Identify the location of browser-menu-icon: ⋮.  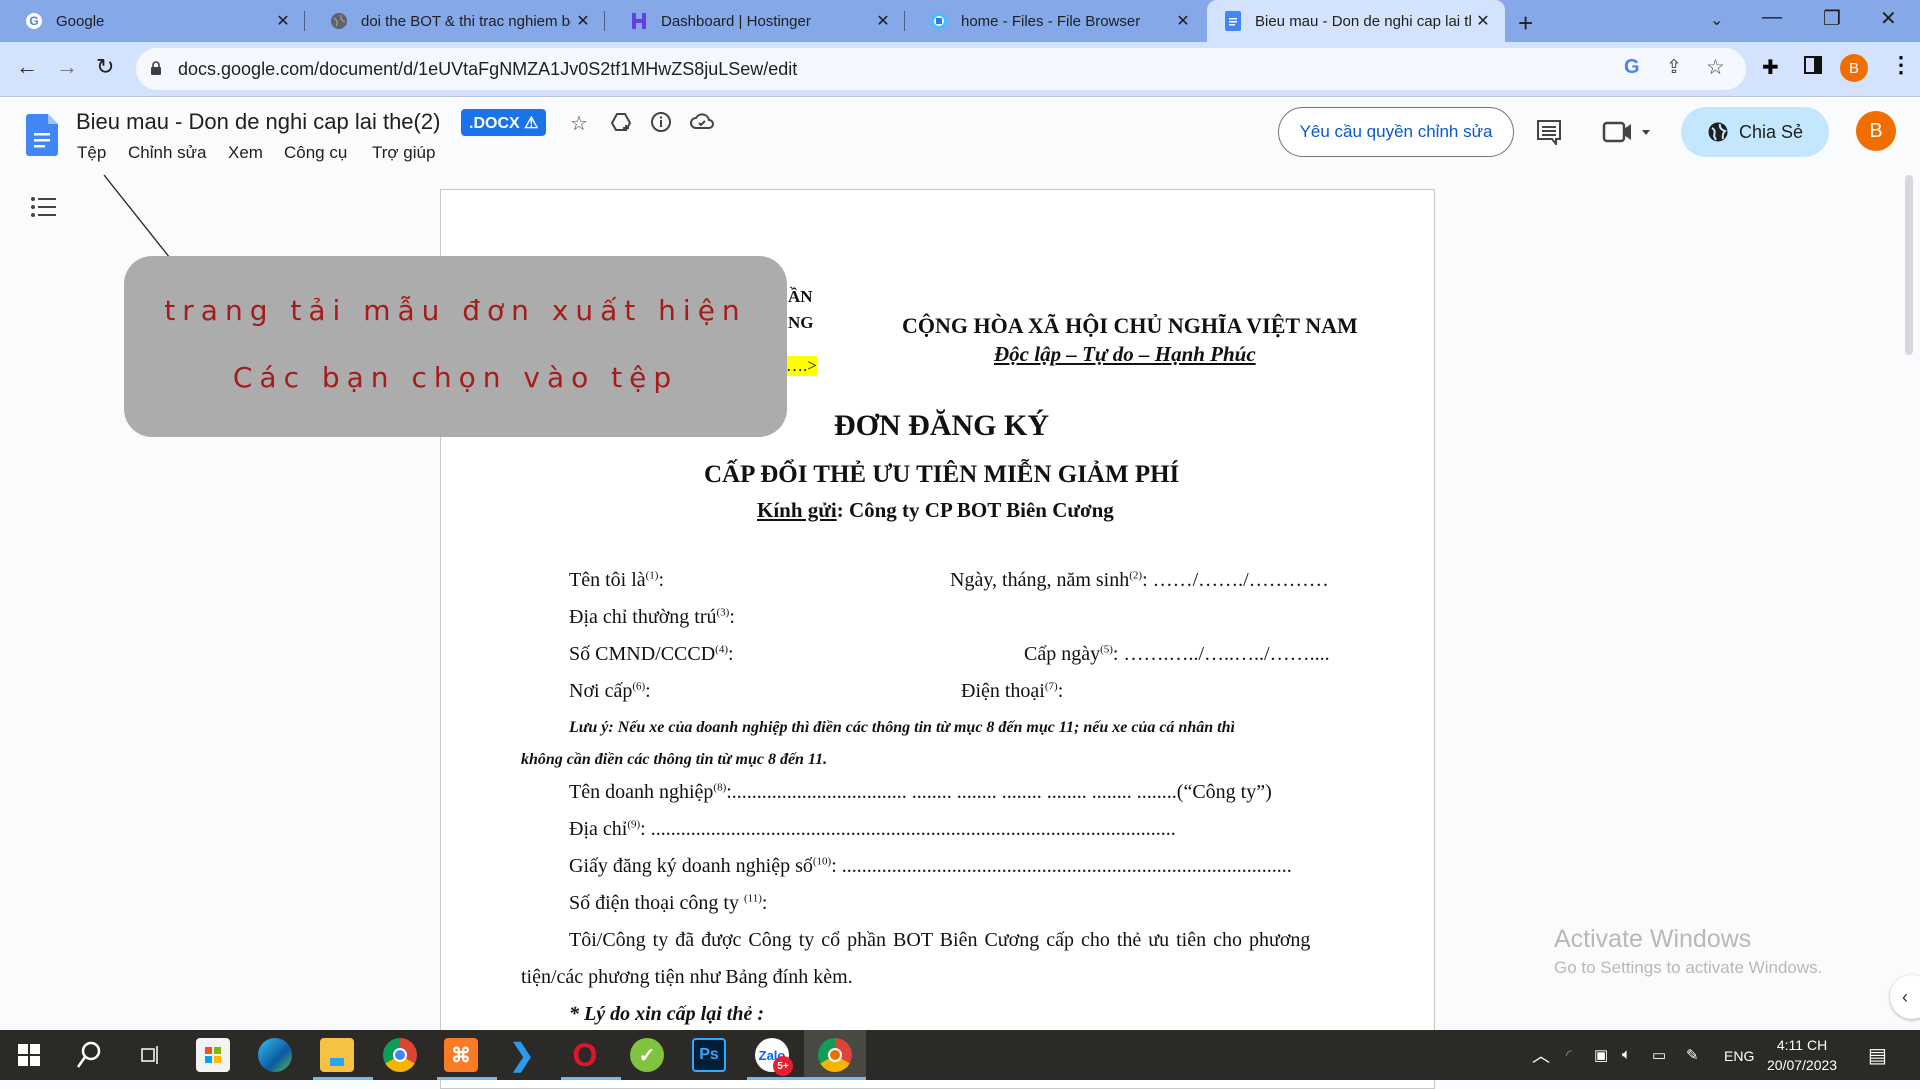
(1901, 65).